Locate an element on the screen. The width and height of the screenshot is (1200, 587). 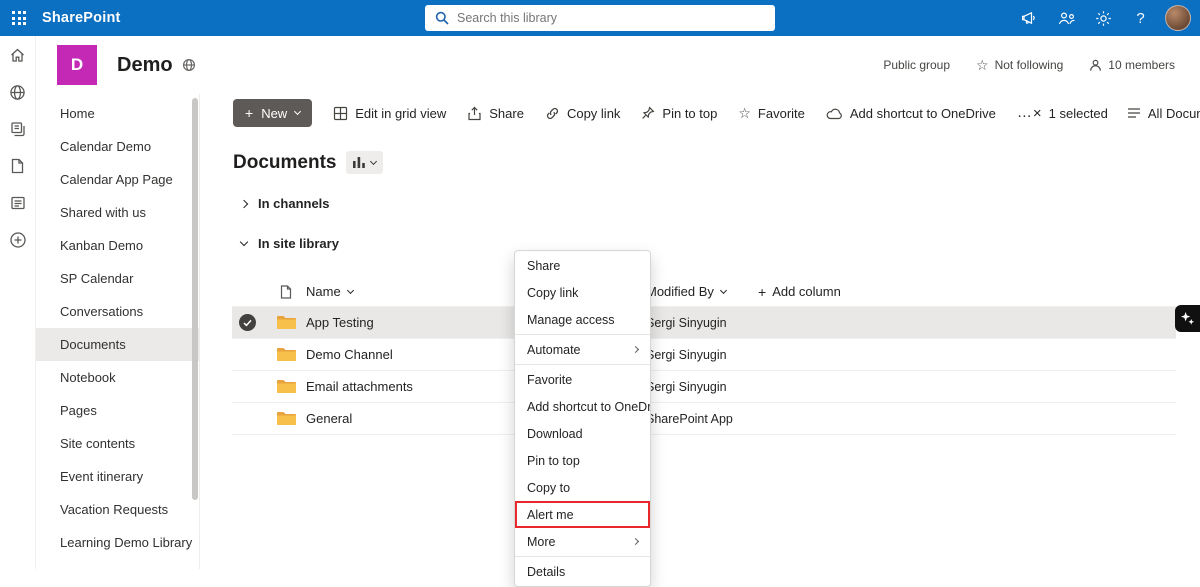
pin-to-top-button: Pin to top is located at coordinates (679, 113).